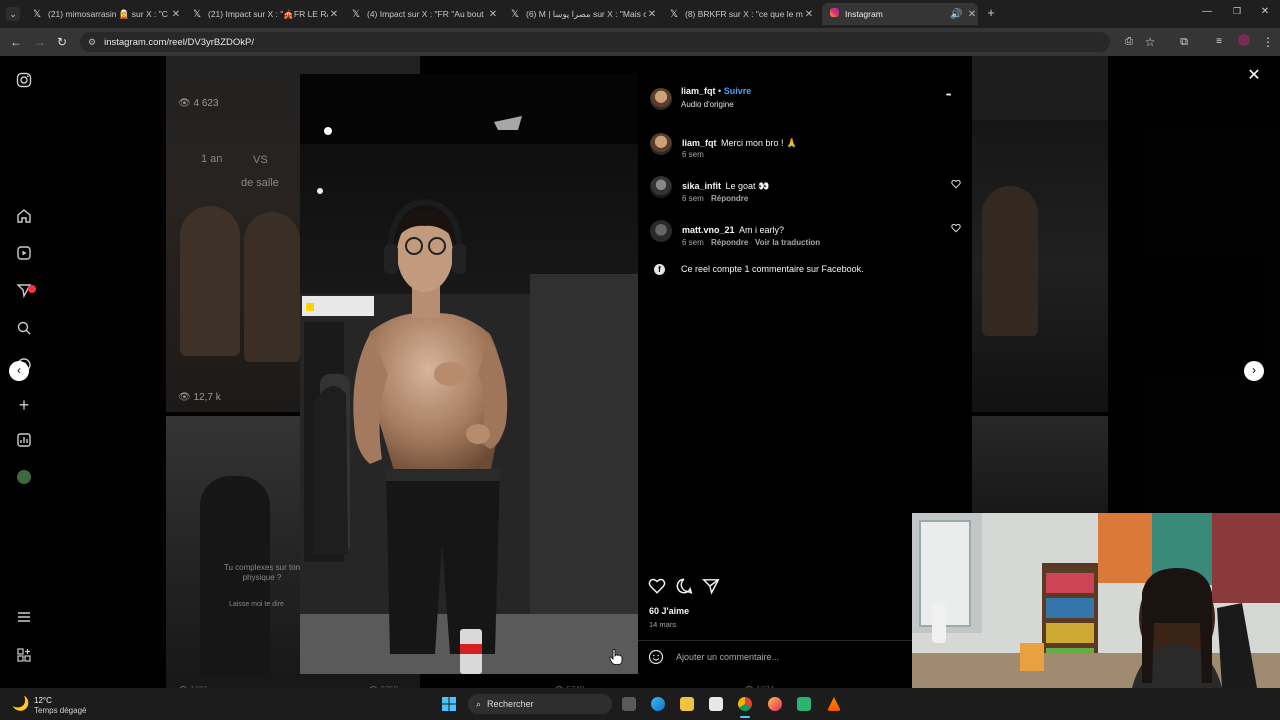  Describe the element at coordinates (199, 397) in the screenshot. I see `view-count: 👁 12,7 k` at that location.